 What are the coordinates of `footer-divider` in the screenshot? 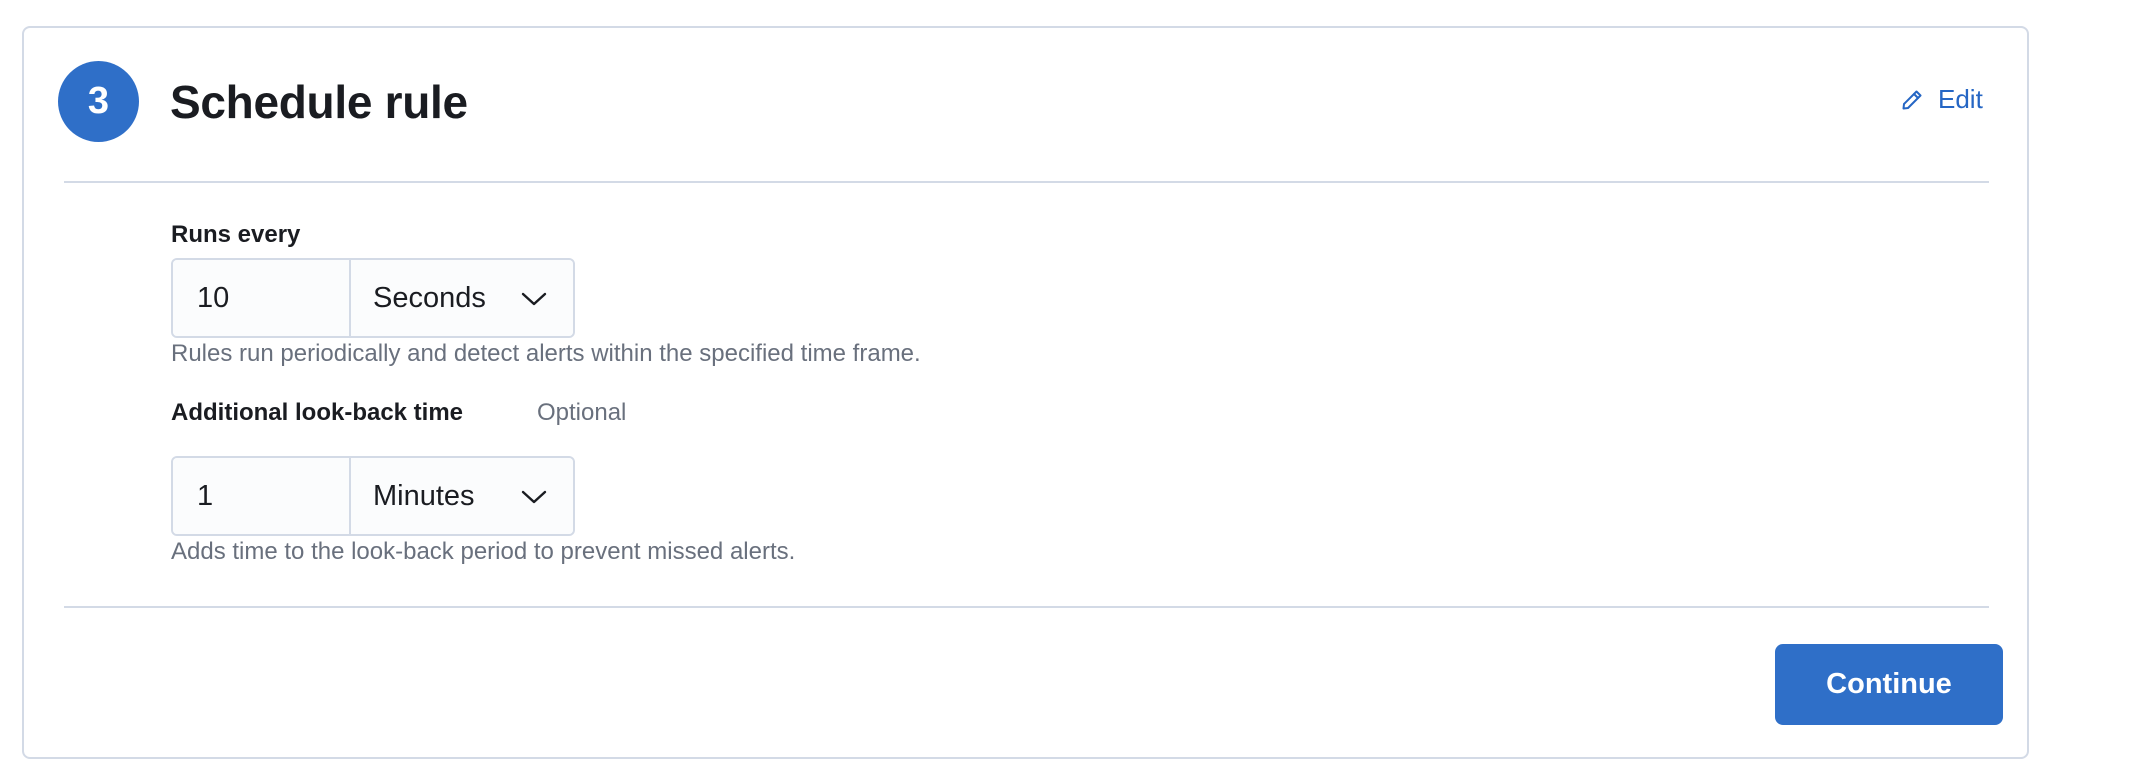 It's located at (1026, 607).